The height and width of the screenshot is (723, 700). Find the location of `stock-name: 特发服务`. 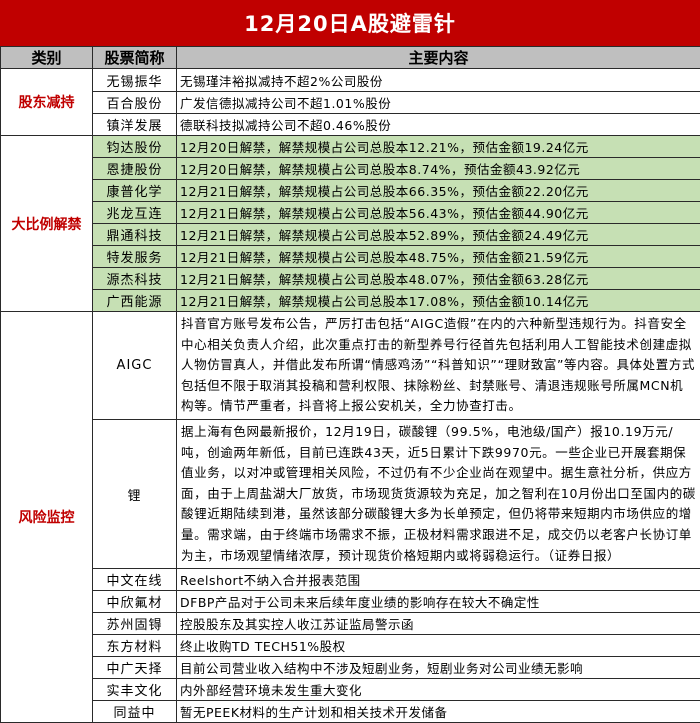

stock-name: 特发服务 is located at coordinates (135, 257).